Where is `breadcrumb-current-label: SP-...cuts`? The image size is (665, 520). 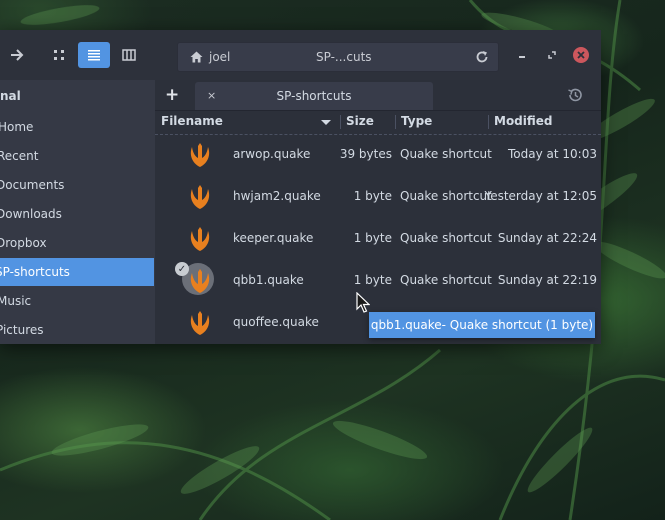
breadcrumb-current-label: SP-...cuts is located at coordinates (344, 57).